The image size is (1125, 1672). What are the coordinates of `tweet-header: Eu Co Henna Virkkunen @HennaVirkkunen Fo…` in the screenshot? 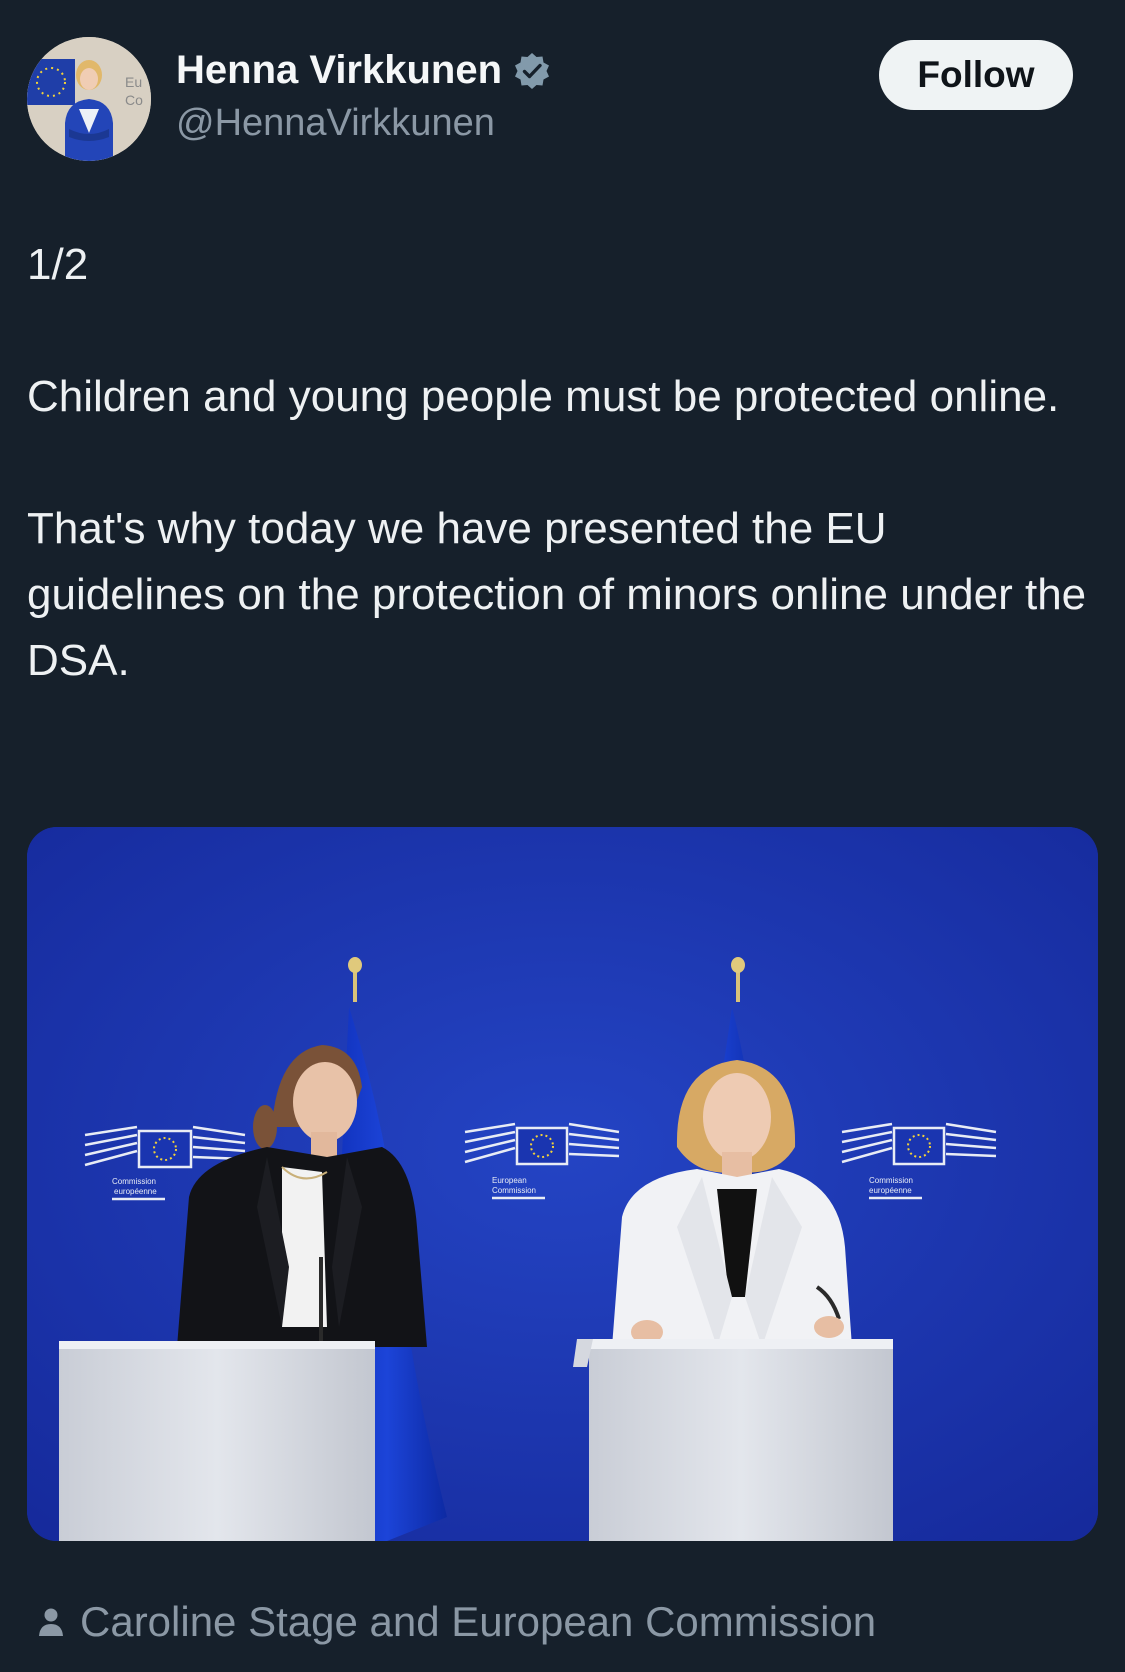 It's located at (562, 95).